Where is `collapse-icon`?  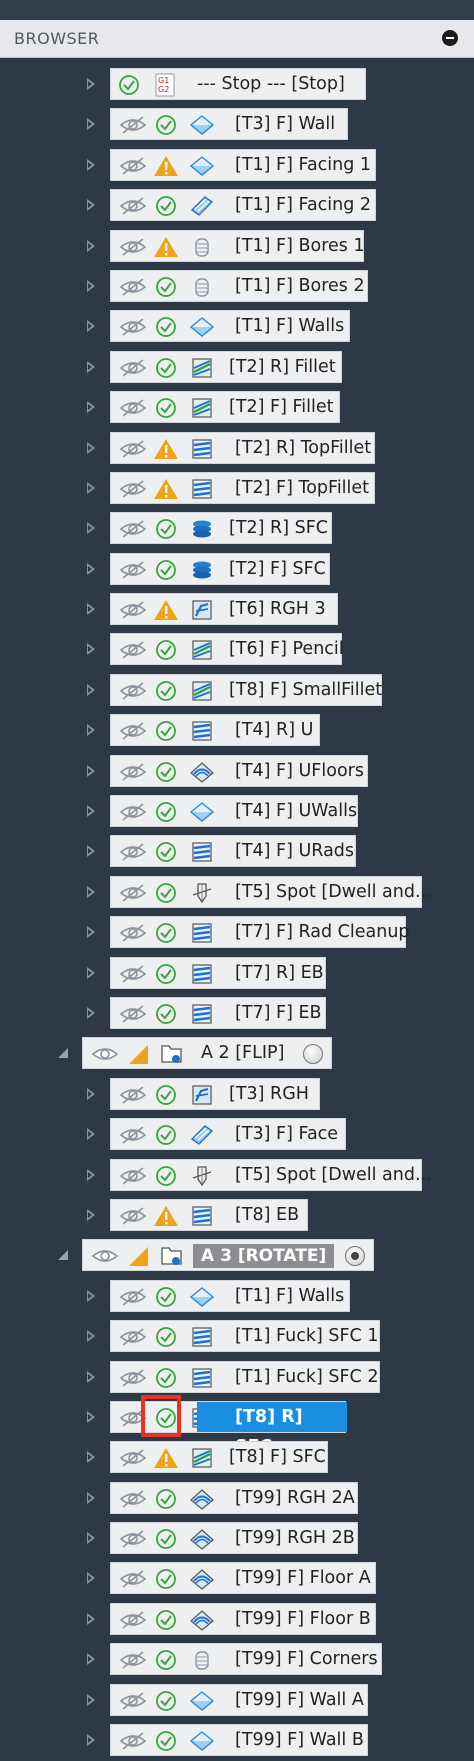
collapse-icon is located at coordinates (450, 38).